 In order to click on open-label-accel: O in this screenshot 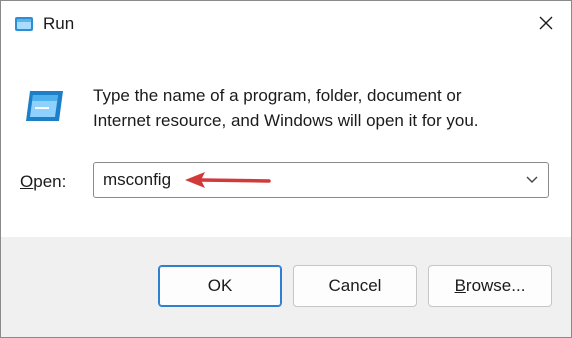, I will do `click(27, 181)`.